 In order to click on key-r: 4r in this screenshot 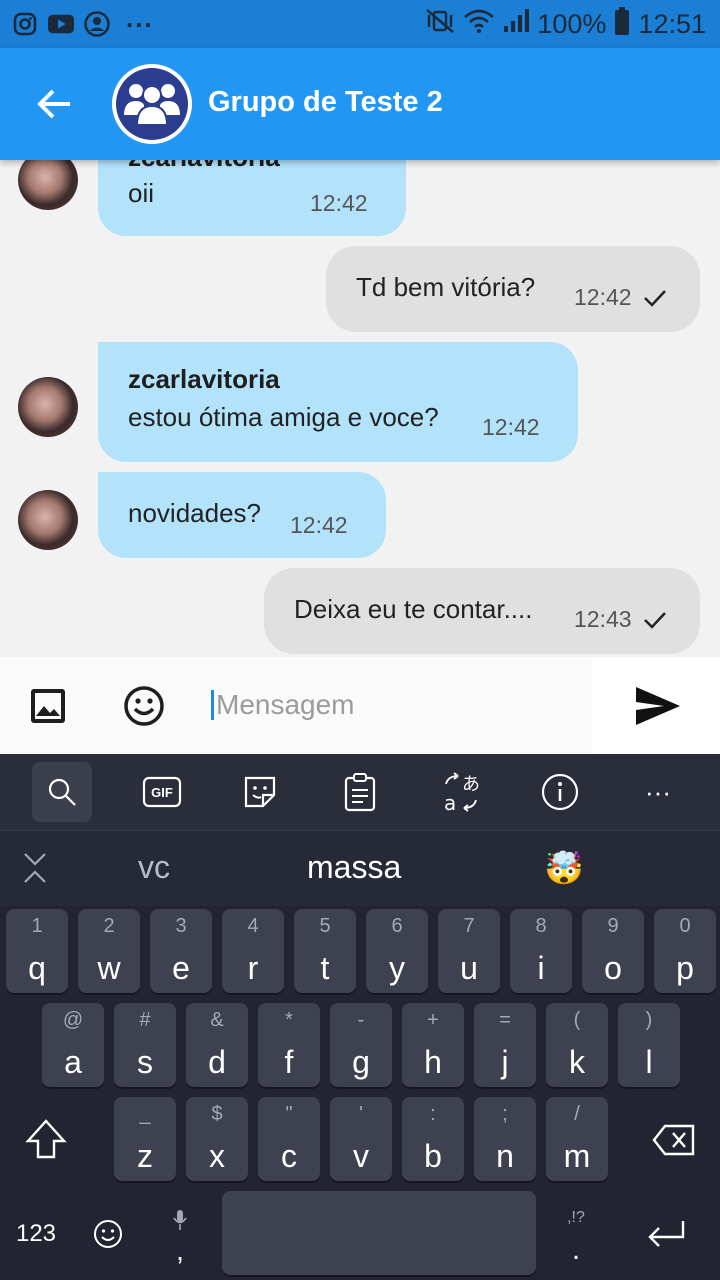, I will do `click(253, 951)`.